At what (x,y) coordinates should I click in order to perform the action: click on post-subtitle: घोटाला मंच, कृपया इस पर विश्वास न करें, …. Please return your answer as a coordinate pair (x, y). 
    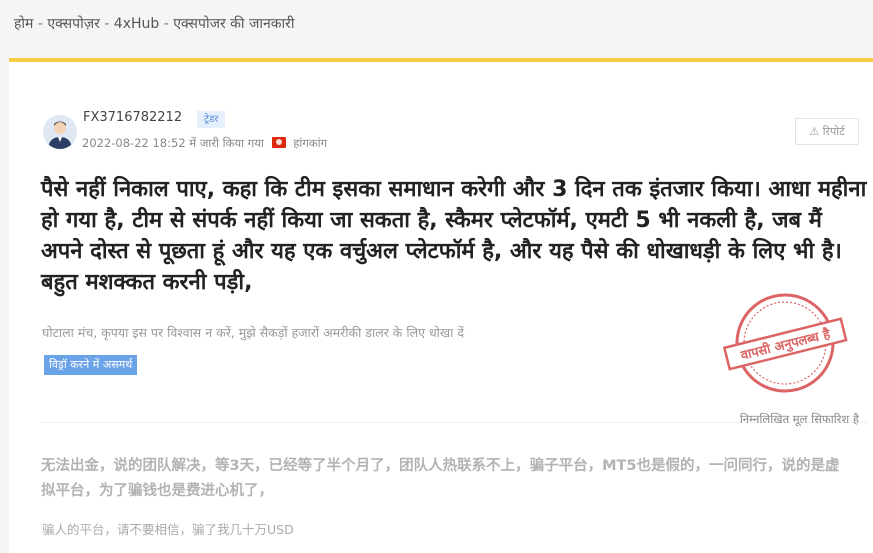
    Looking at the image, I should click on (253, 332).